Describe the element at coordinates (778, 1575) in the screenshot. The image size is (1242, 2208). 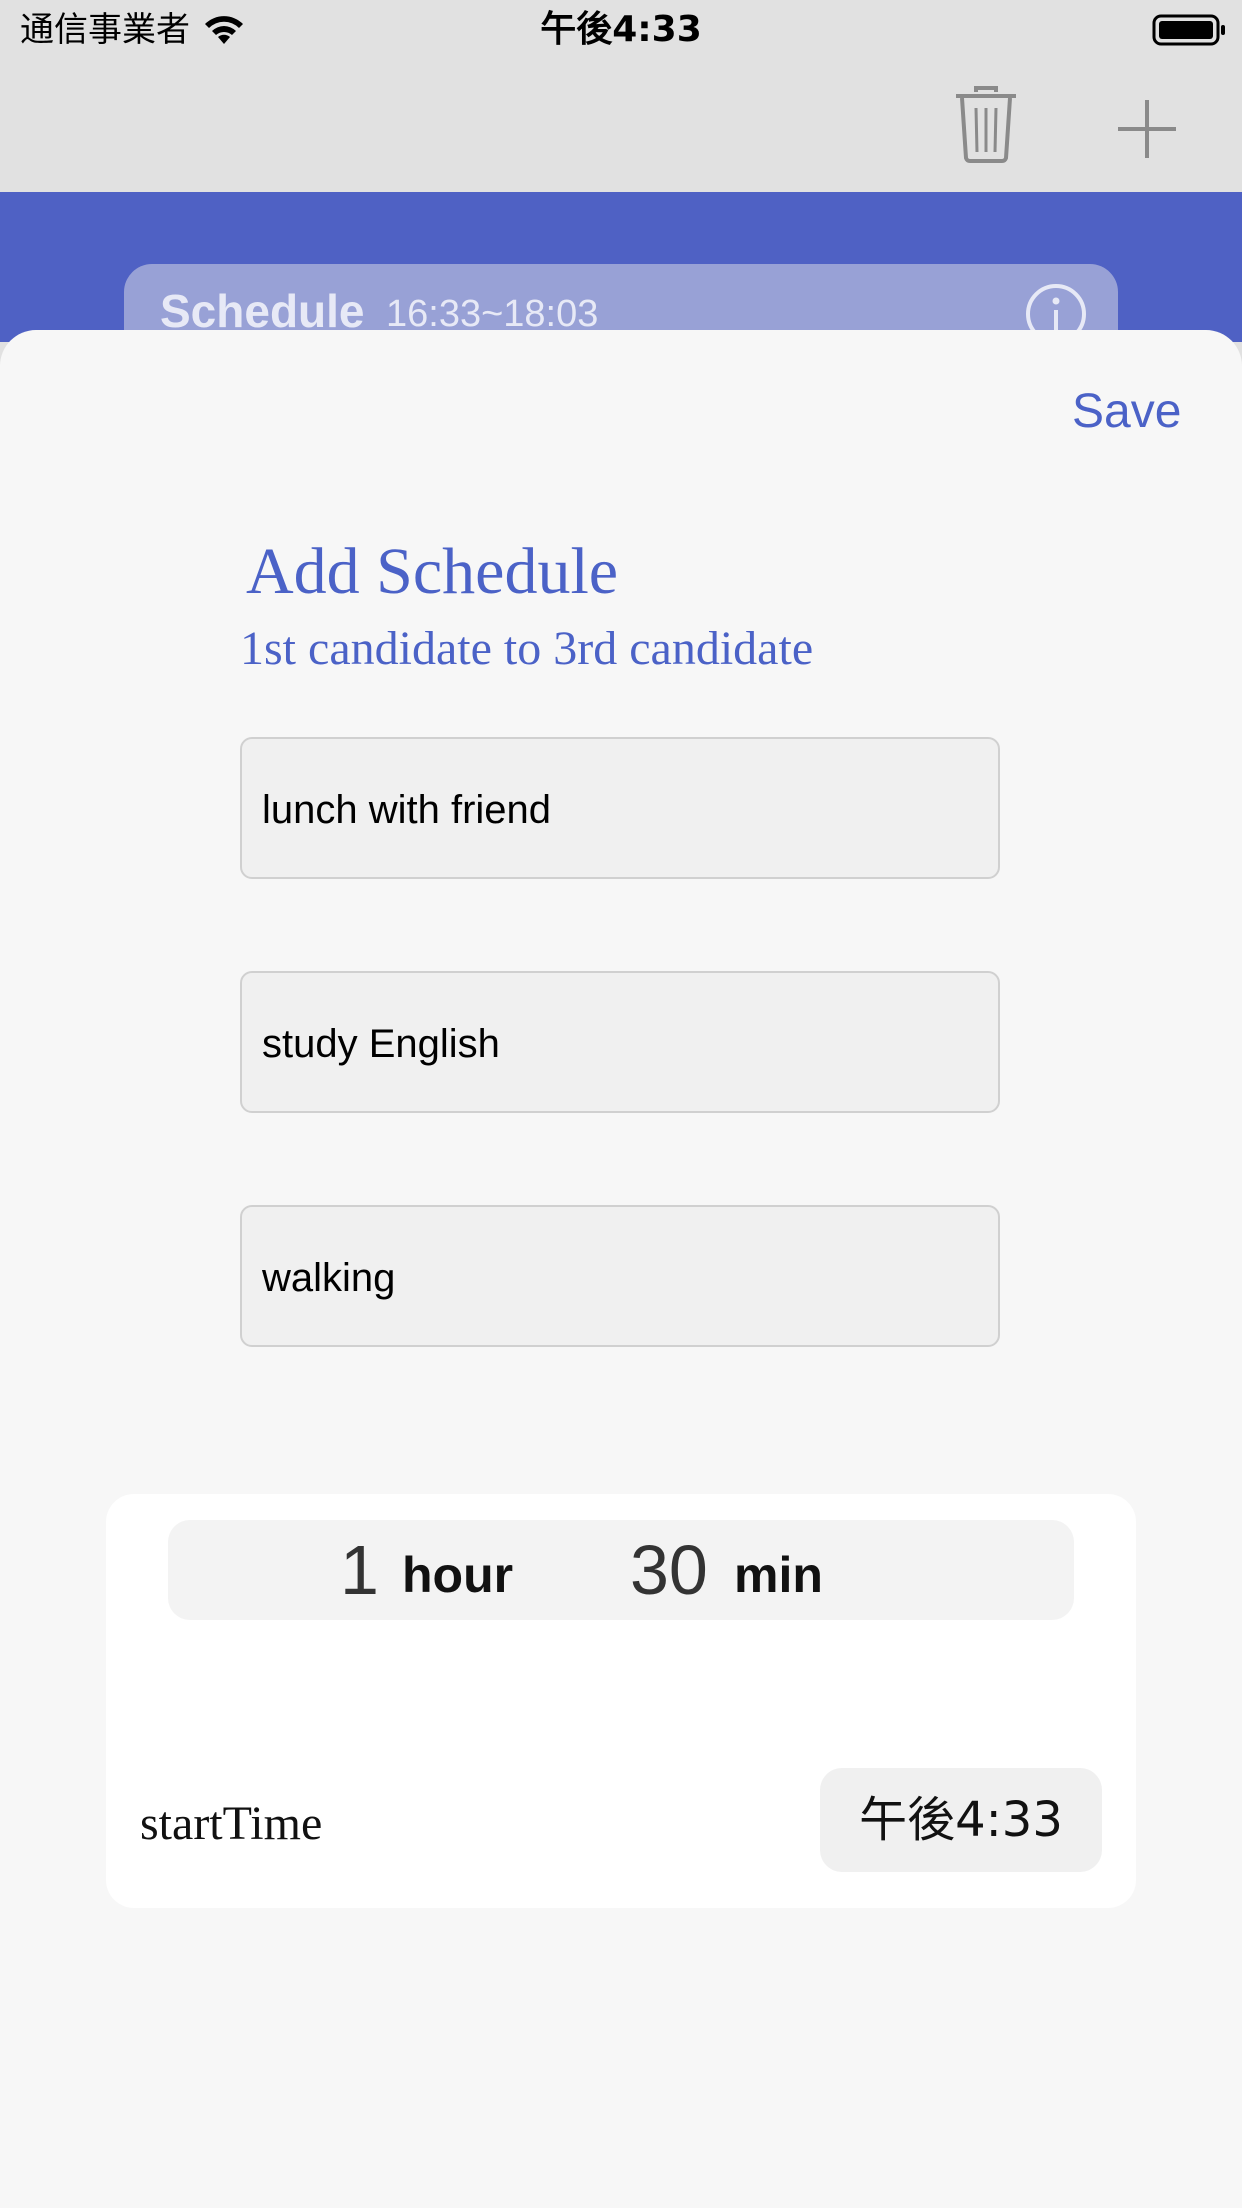
I see `duration-minutes-label: min` at that location.